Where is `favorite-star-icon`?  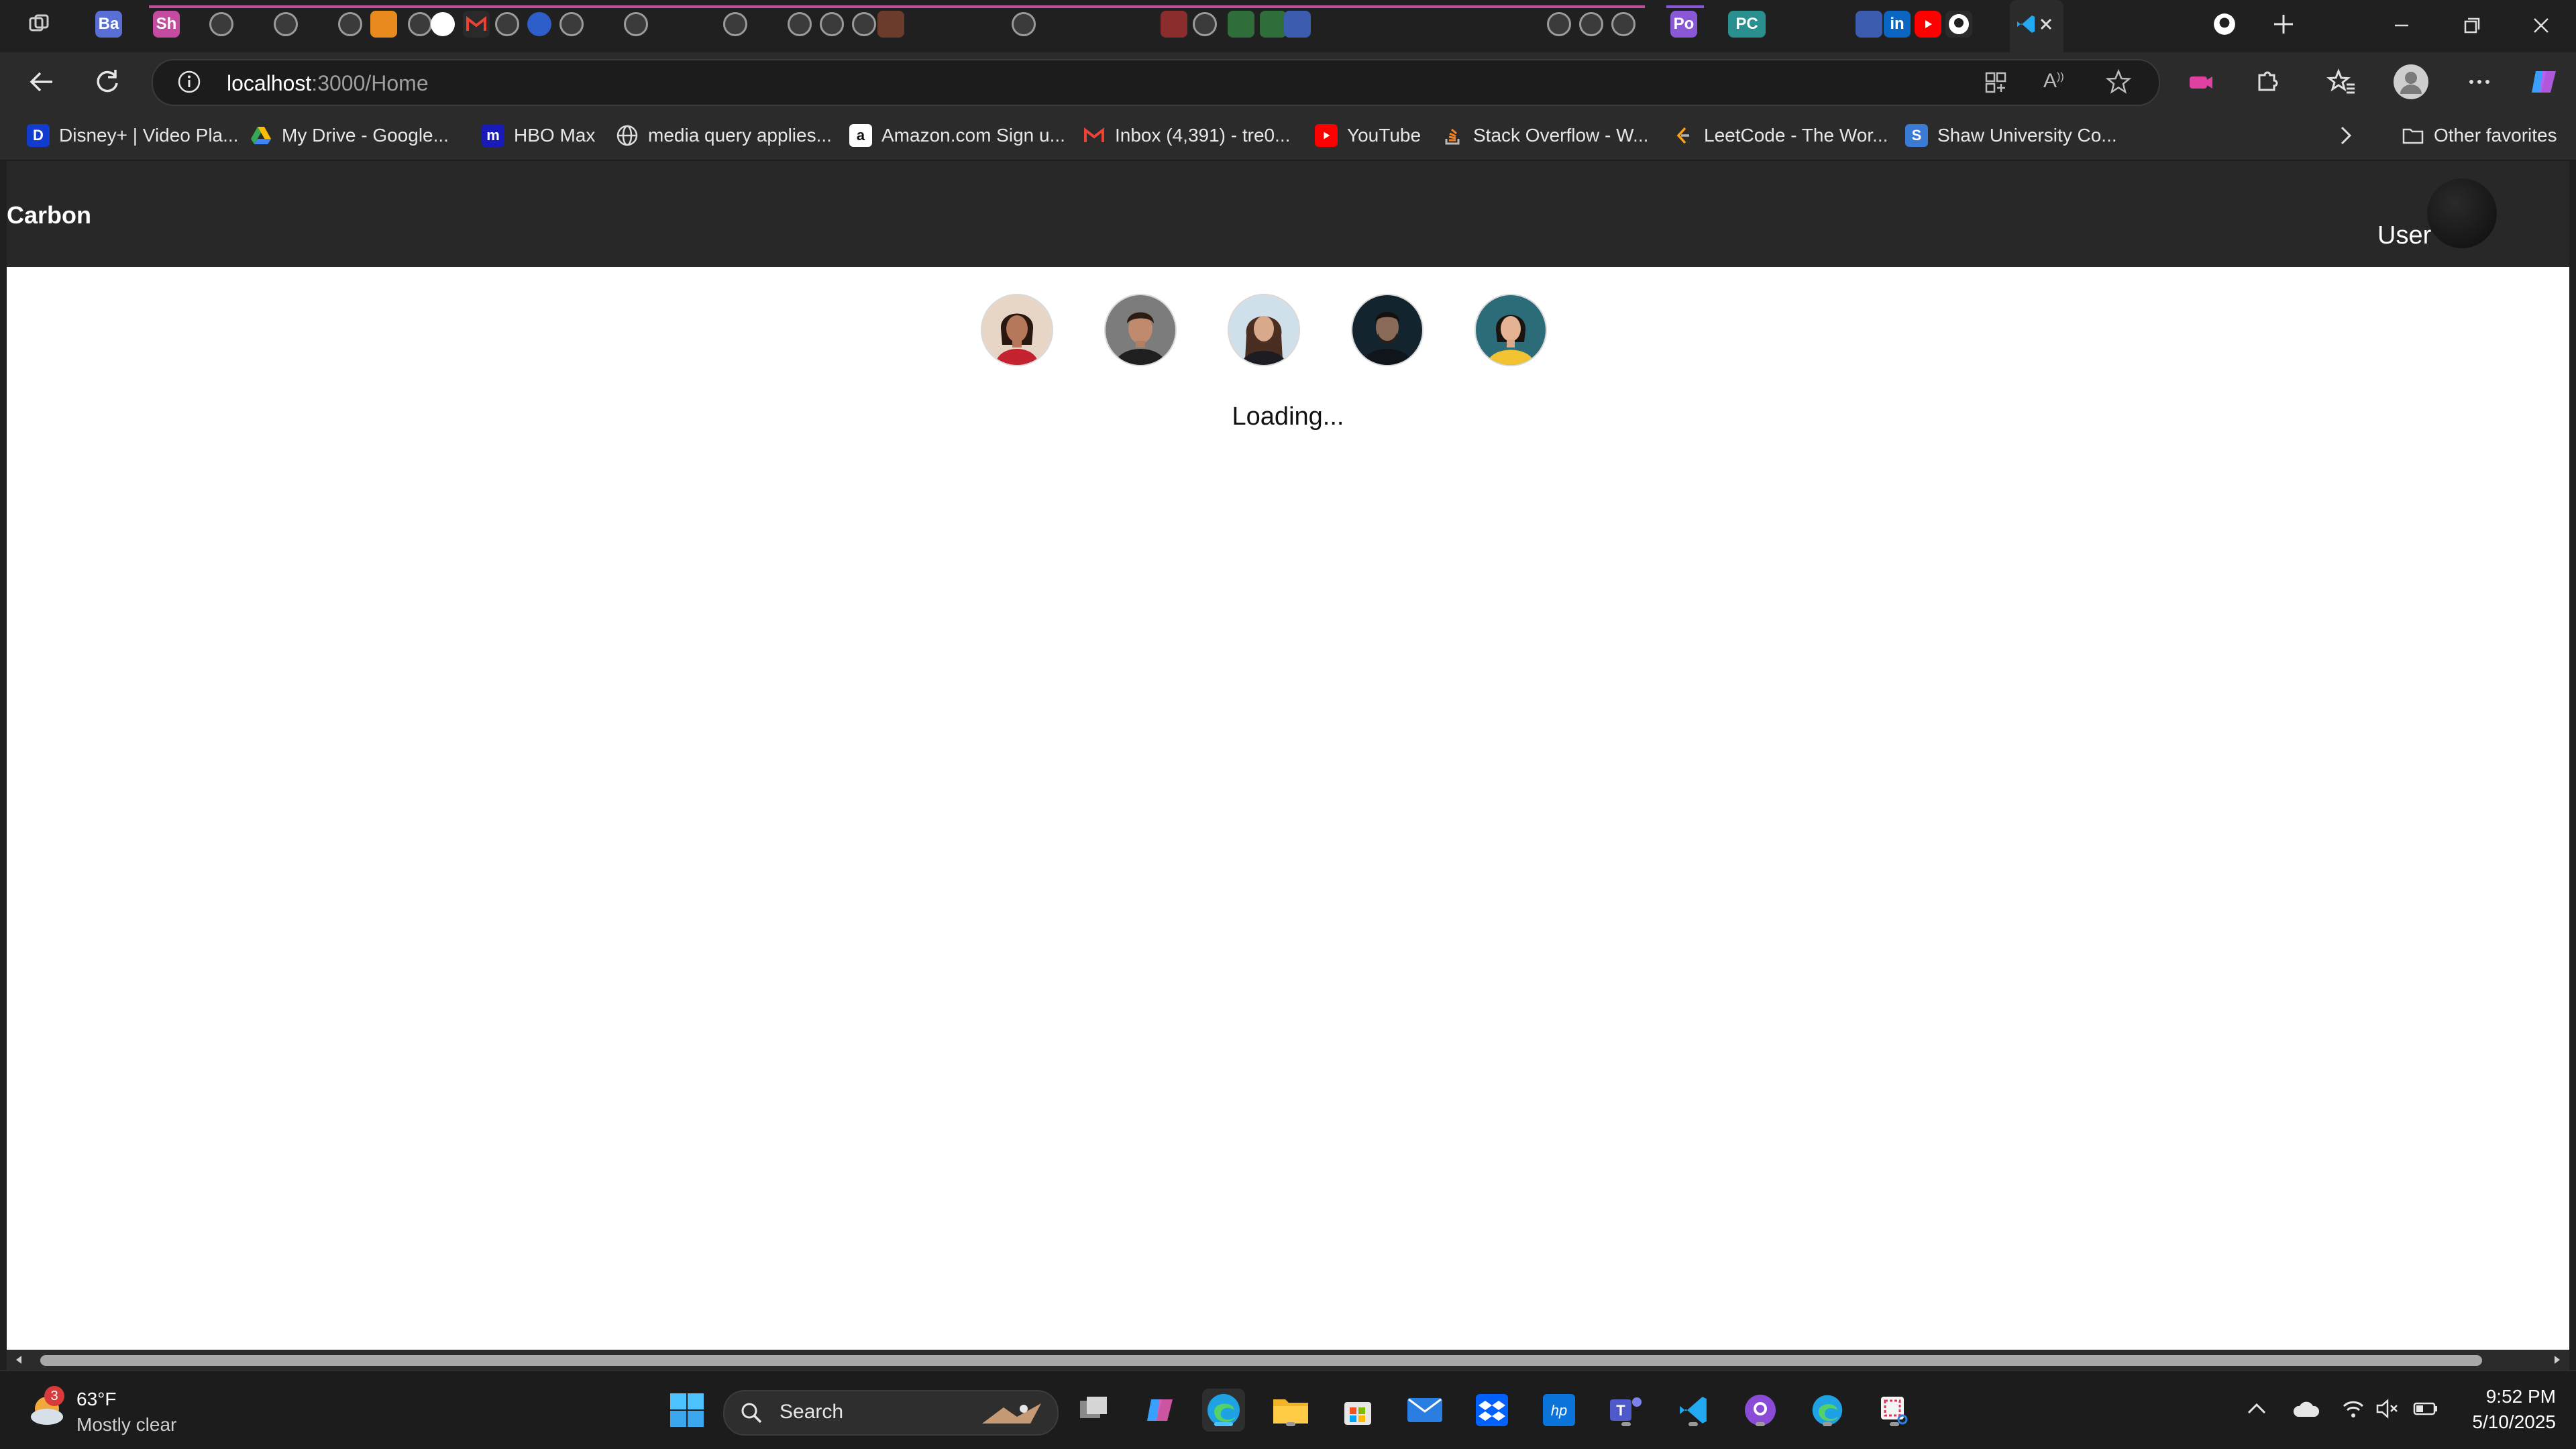 favorite-star-icon is located at coordinates (2118, 81).